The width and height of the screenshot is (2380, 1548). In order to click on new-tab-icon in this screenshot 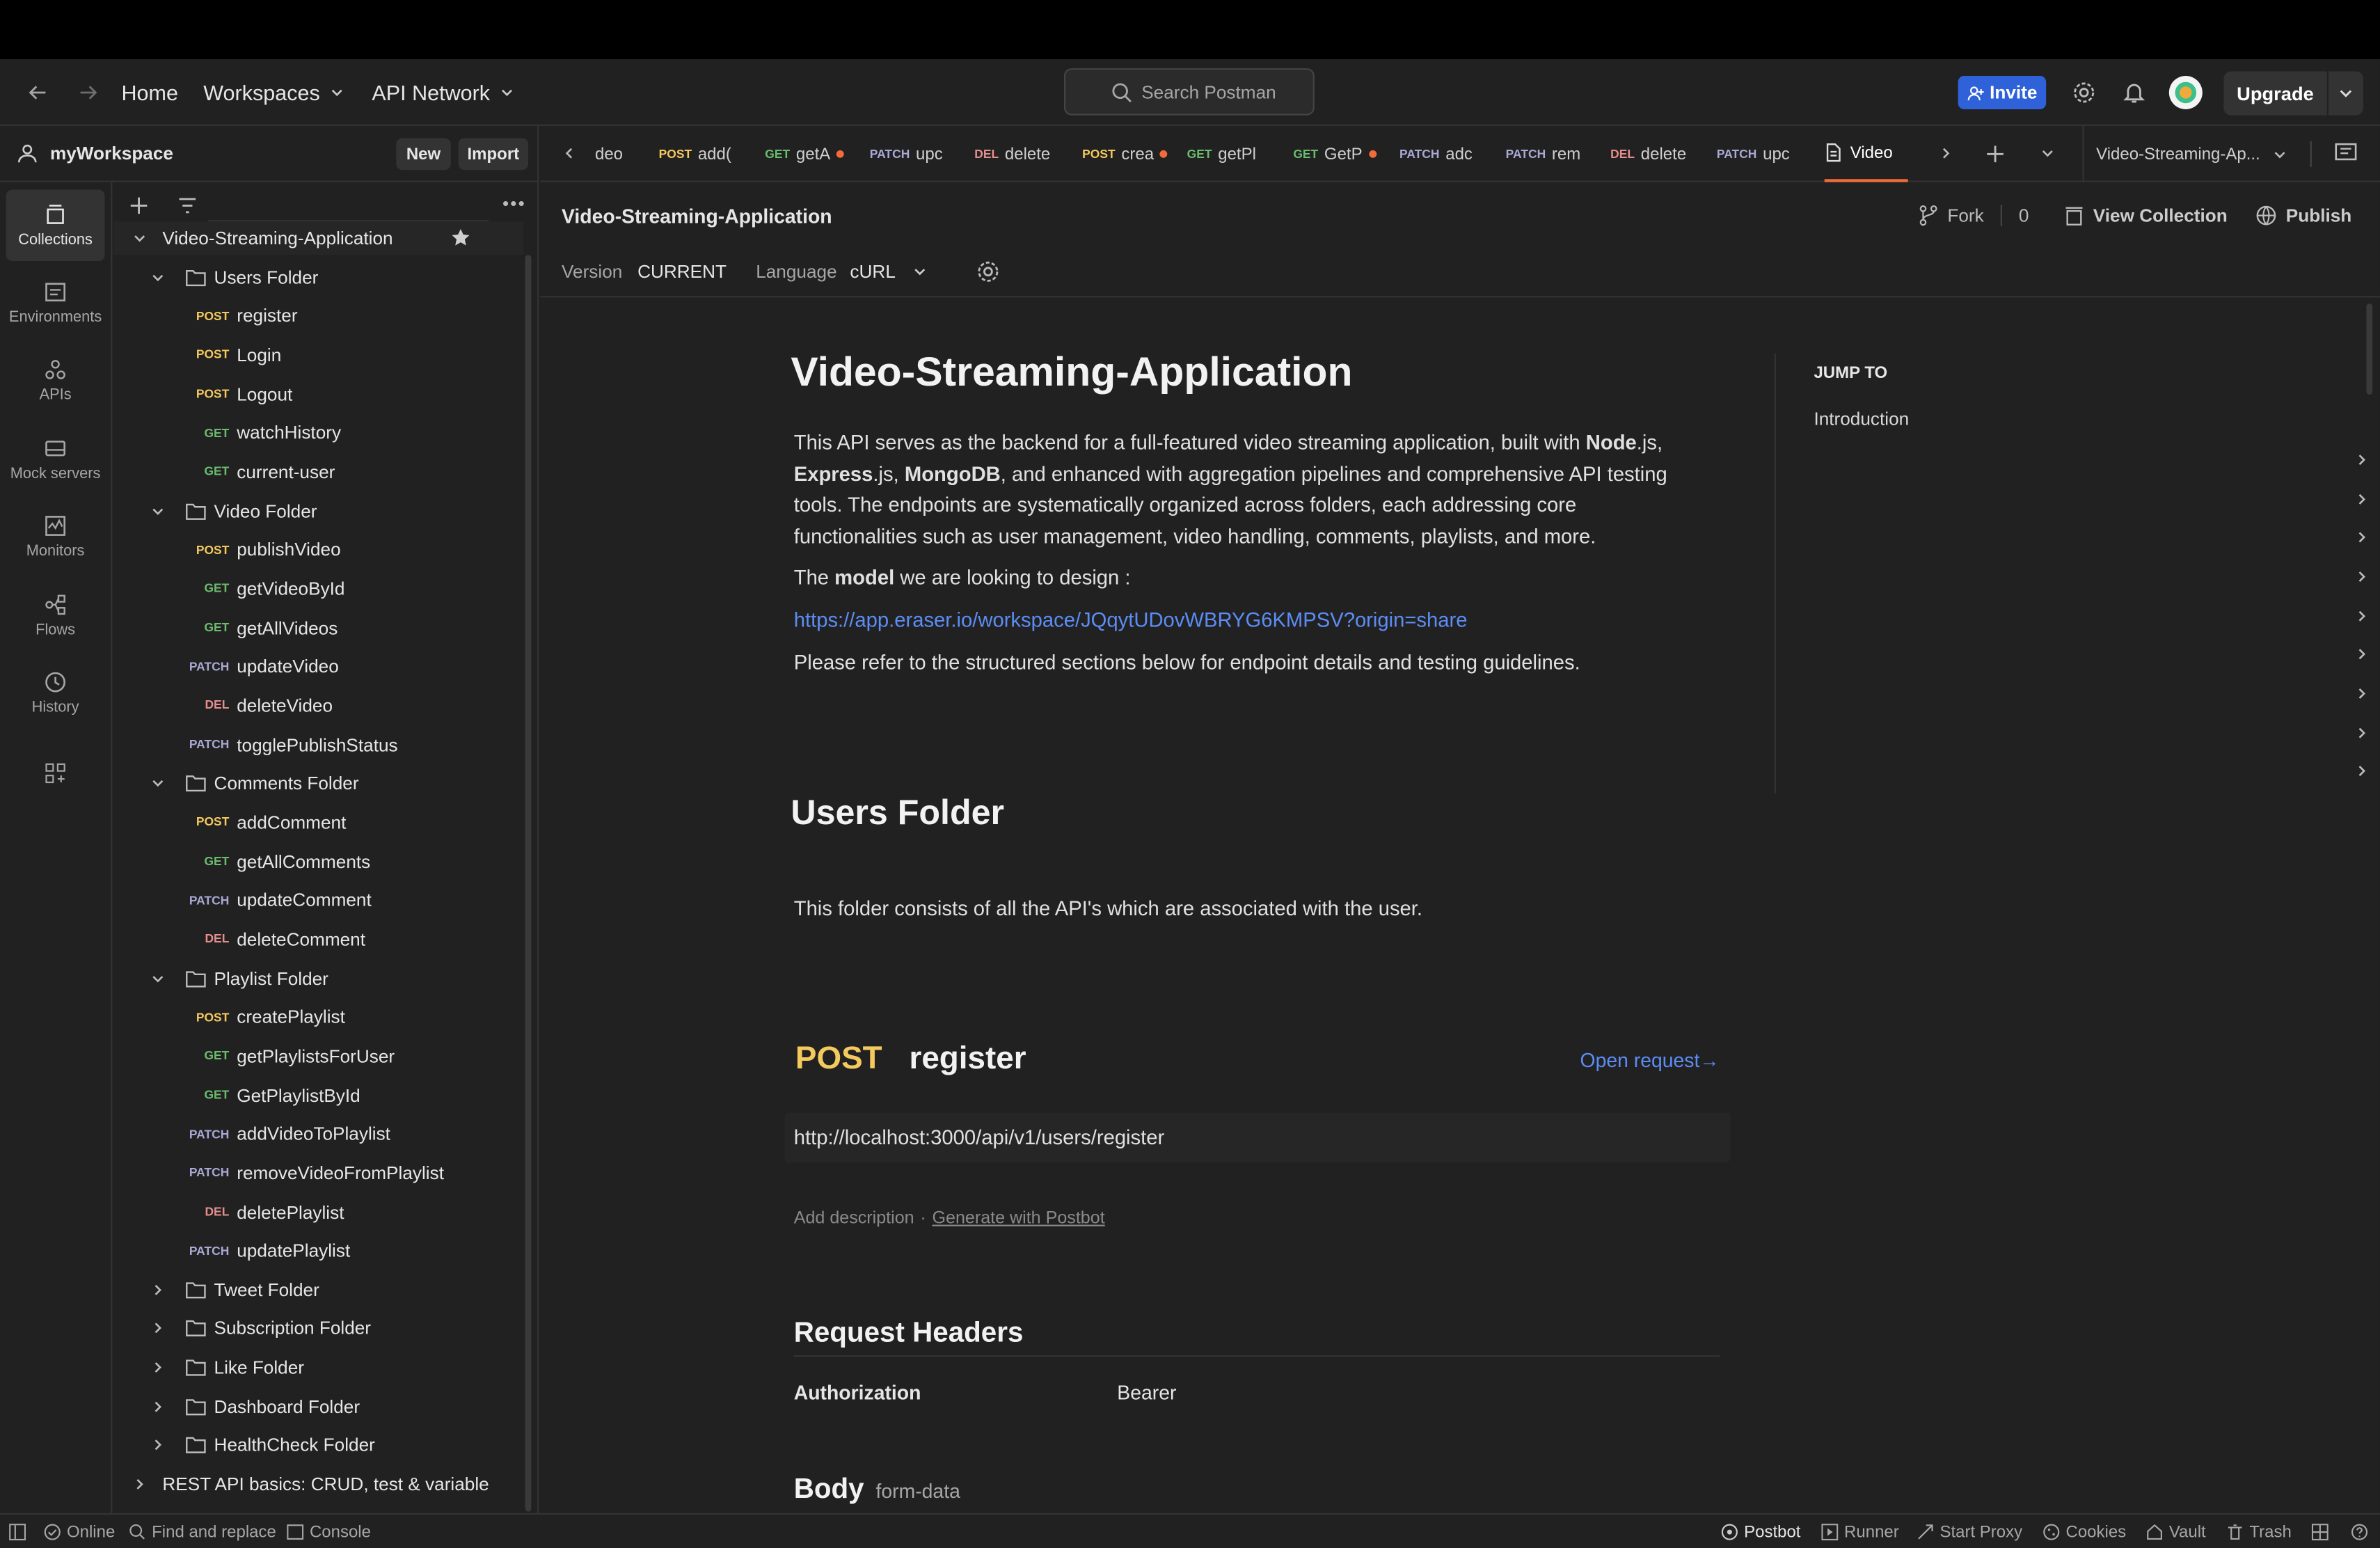, I will do `click(1995, 154)`.